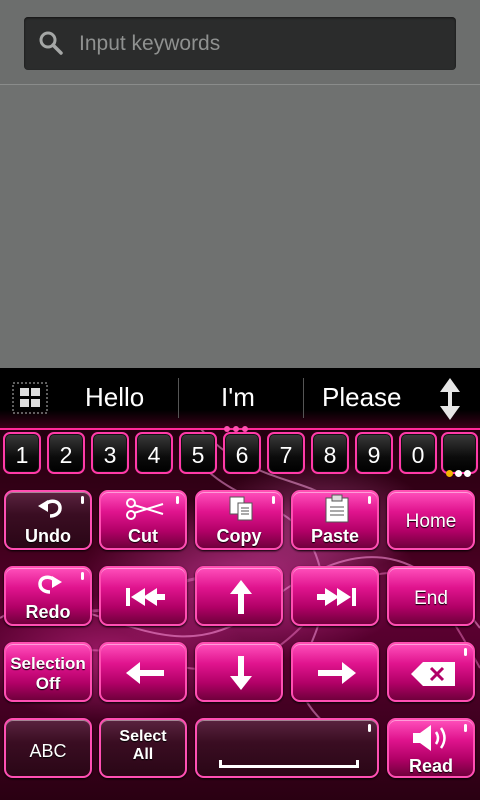  I want to click on key-4: 4, so click(154, 453).